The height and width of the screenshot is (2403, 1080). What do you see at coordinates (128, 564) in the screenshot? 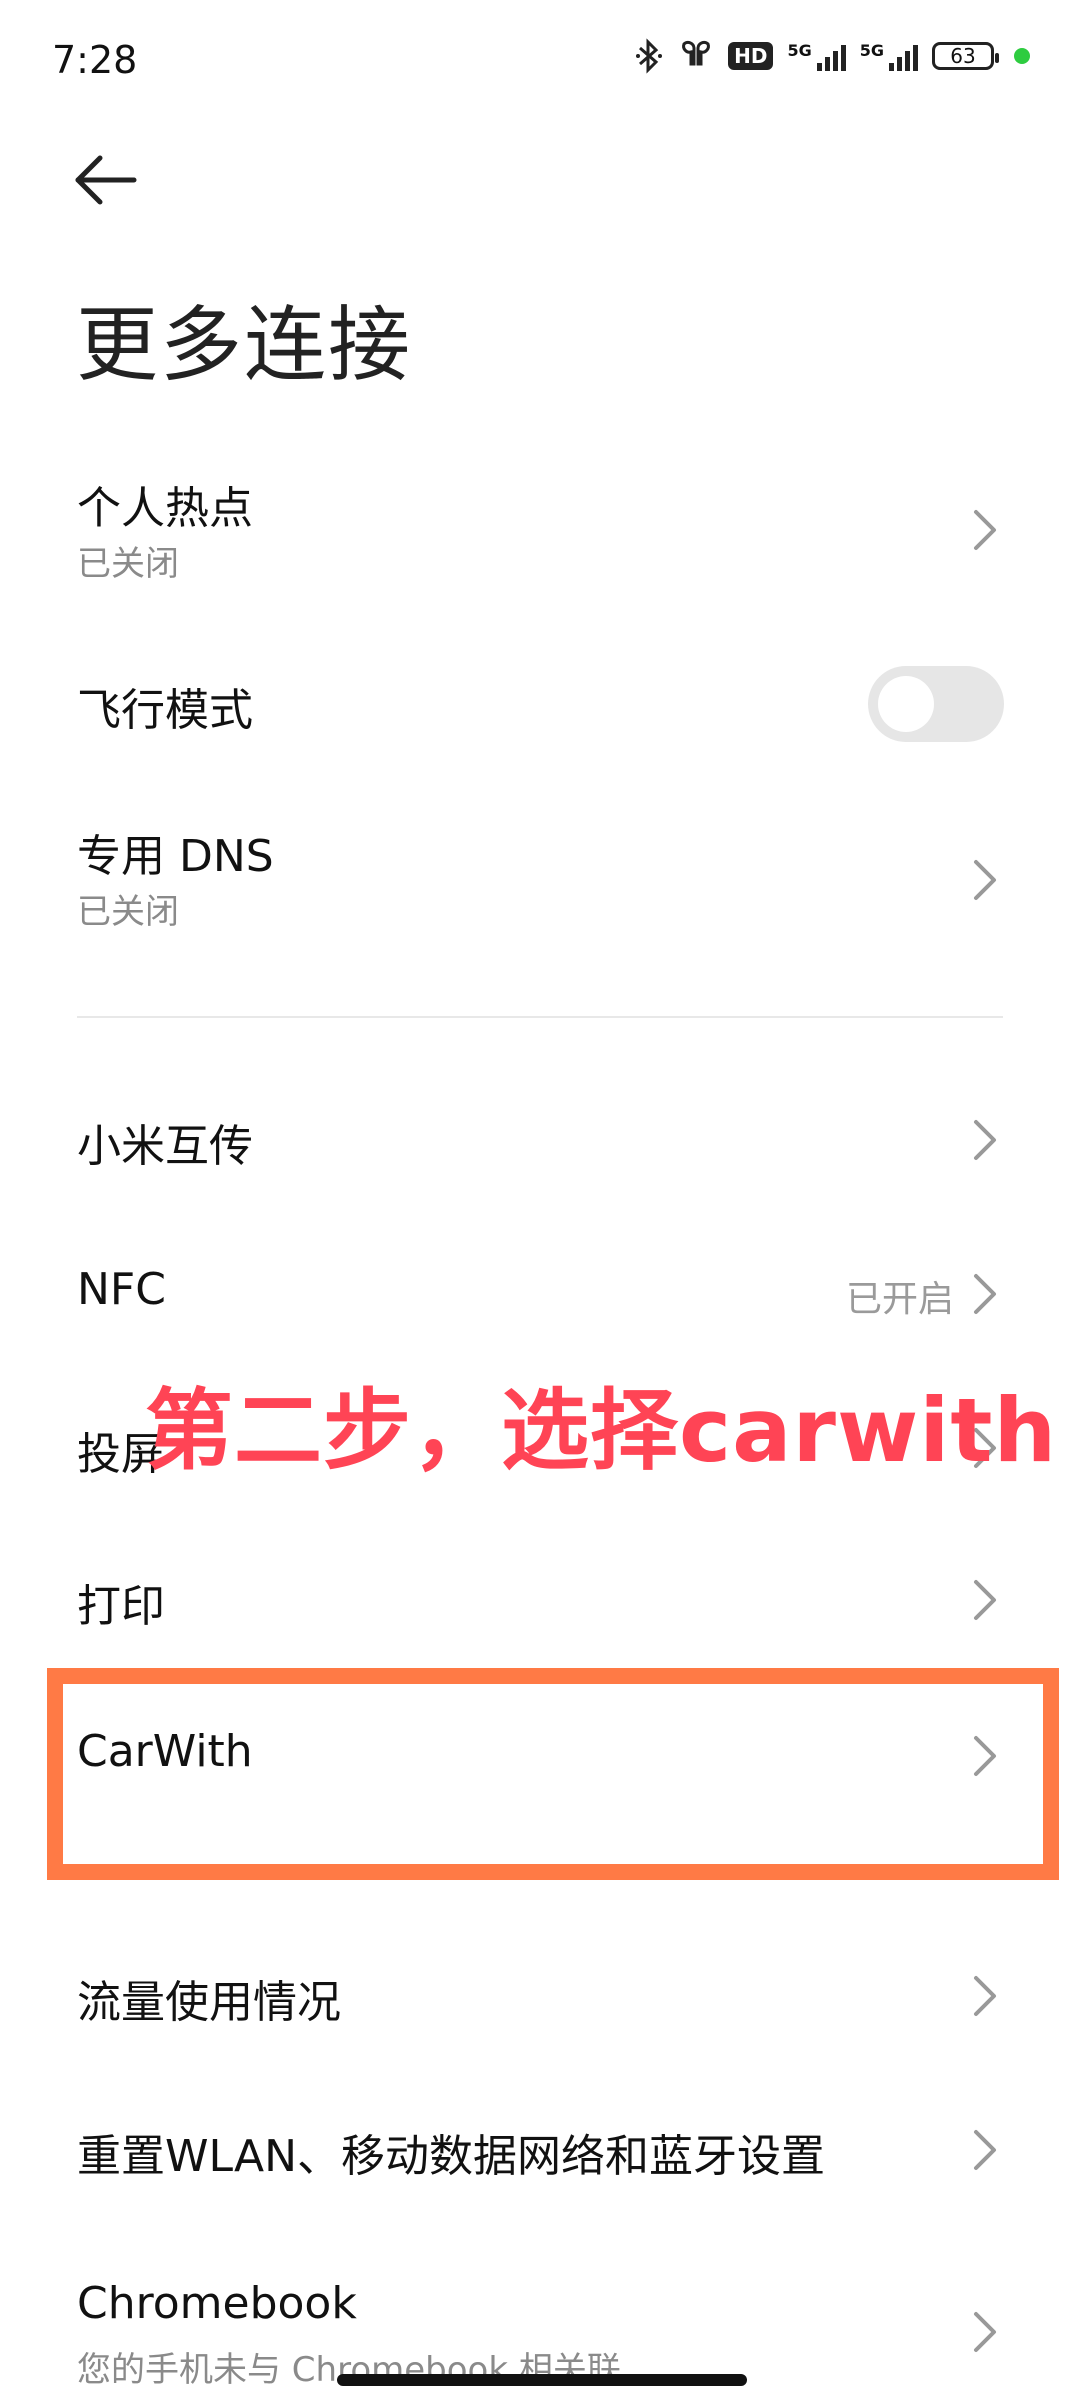
I see `hotspot-status: 已关闭` at bounding box center [128, 564].